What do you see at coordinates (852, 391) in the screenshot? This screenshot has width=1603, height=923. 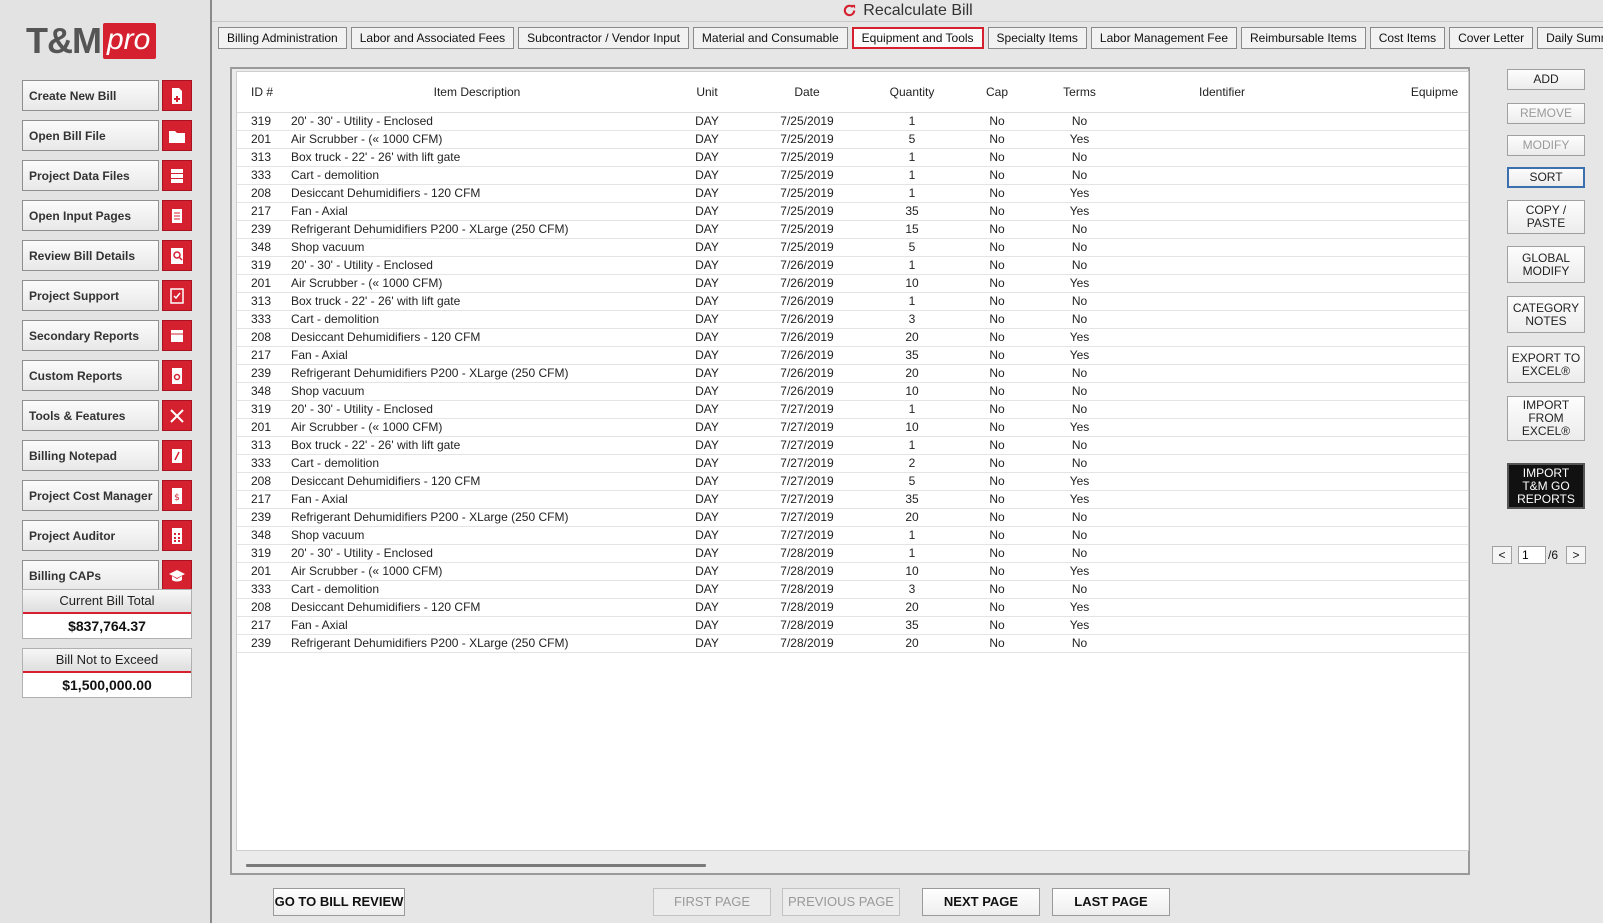 I see `table-row: 348 Shop vacuum DAY 7/26/2019 10 No No` at bounding box center [852, 391].